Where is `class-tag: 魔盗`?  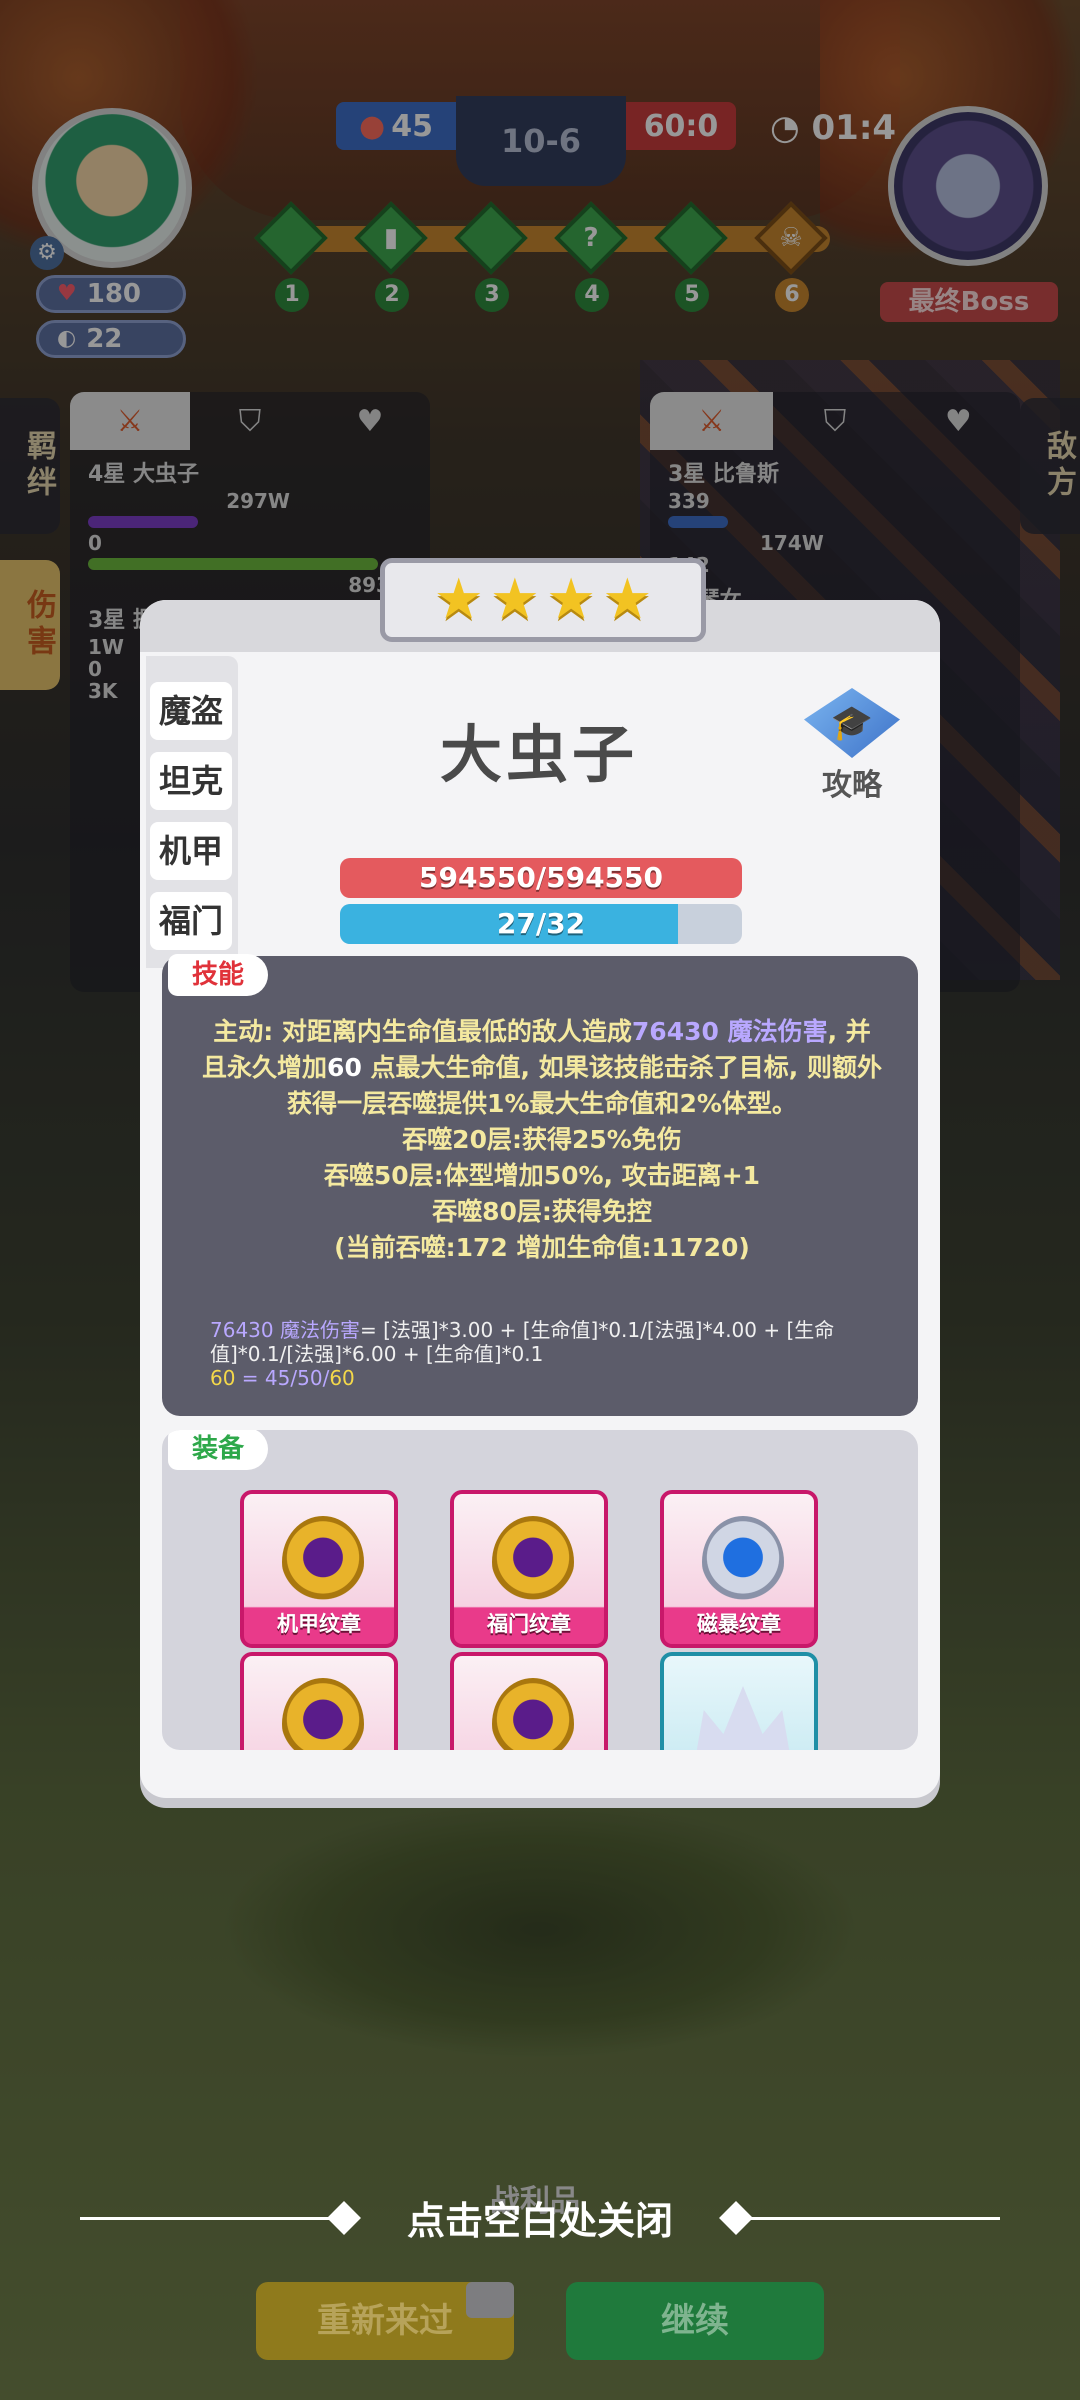
class-tag: 魔盗 is located at coordinates (191, 711).